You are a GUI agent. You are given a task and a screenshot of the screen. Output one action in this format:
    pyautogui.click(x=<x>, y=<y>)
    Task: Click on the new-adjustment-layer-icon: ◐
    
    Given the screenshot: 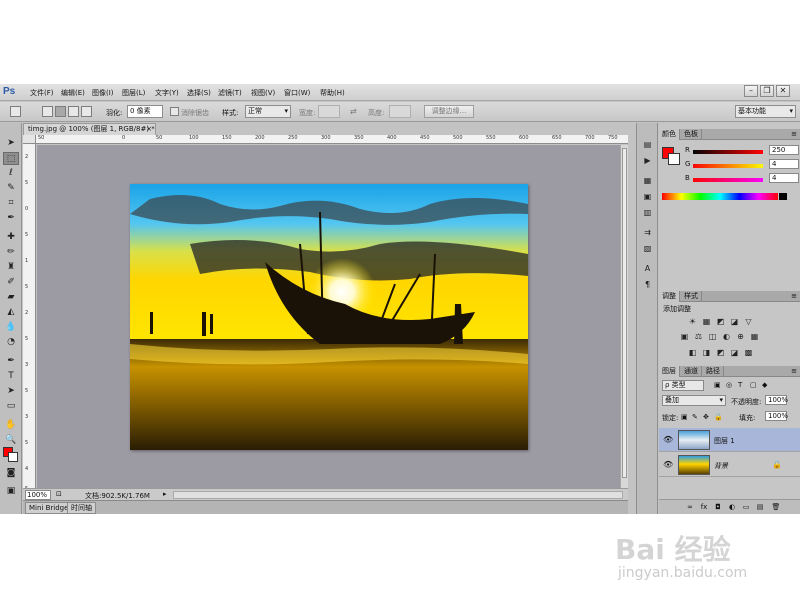 What is the action you would take?
    pyautogui.click(x=732, y=507)
    